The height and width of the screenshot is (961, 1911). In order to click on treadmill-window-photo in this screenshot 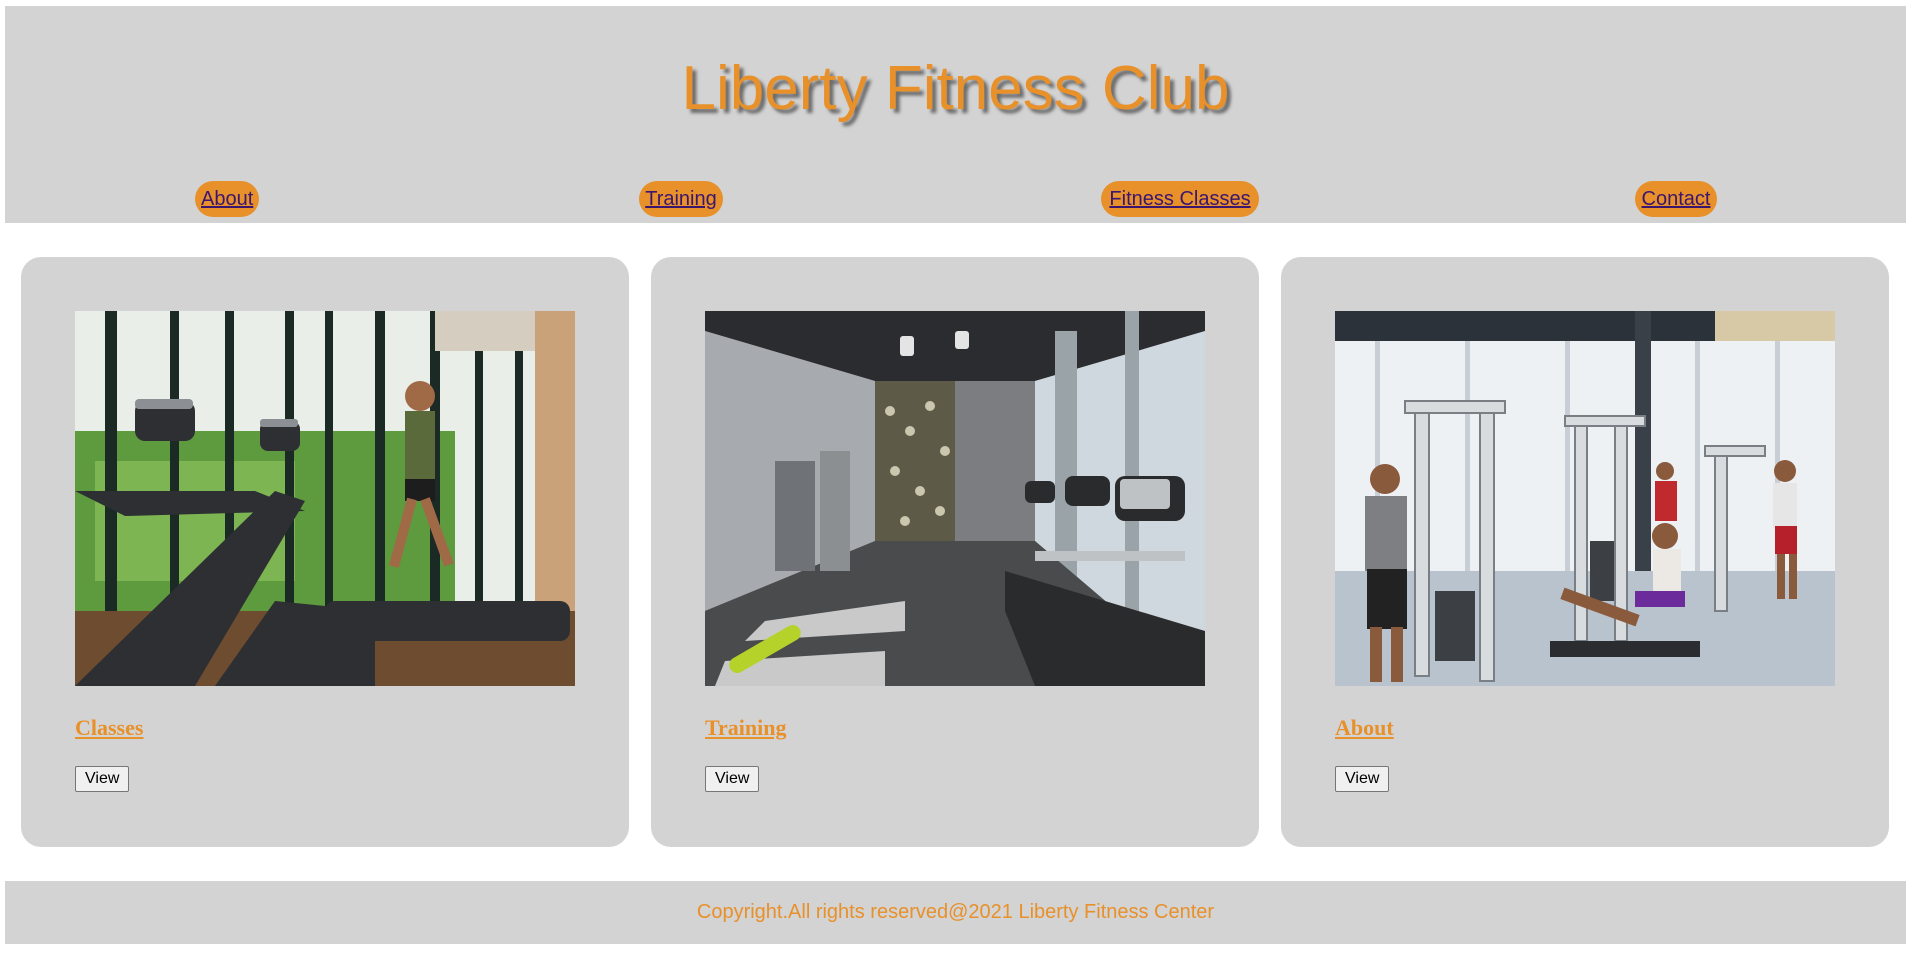, I will do `click(325, 498)`.